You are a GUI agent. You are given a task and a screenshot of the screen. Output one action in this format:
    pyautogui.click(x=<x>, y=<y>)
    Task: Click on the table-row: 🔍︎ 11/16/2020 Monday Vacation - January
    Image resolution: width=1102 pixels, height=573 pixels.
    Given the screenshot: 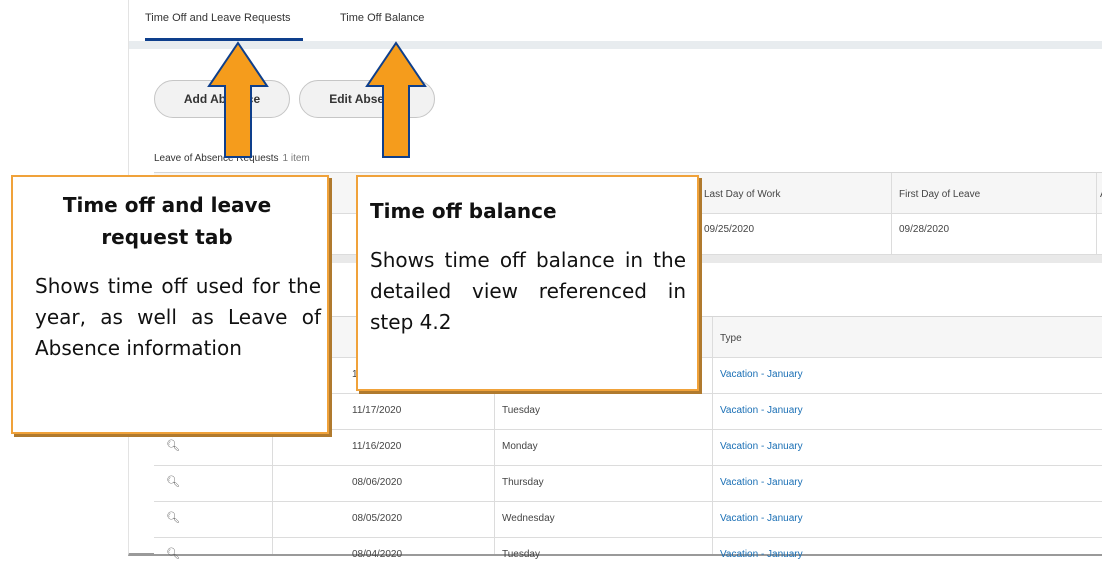 What is the action you would take?
    pyautogui.click(x=628, y=447)
    